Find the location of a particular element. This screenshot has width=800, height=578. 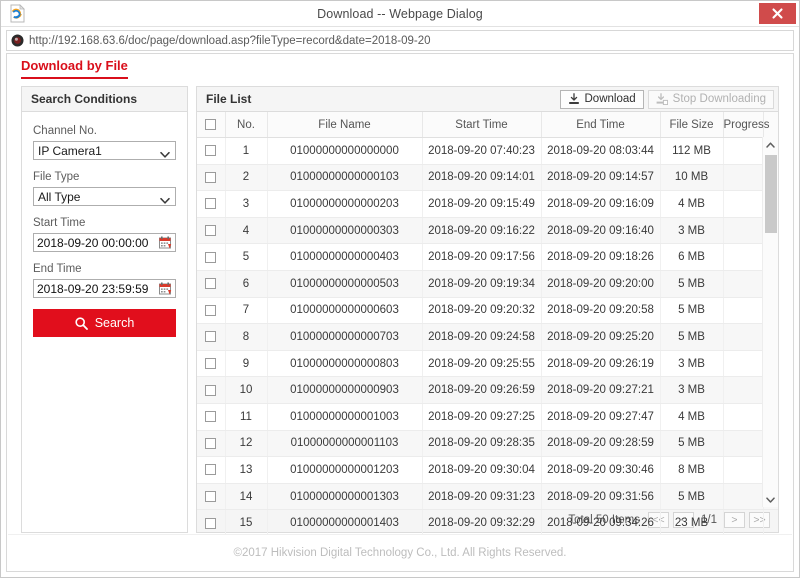

search-button: Search is located at coordinates (104, 323).